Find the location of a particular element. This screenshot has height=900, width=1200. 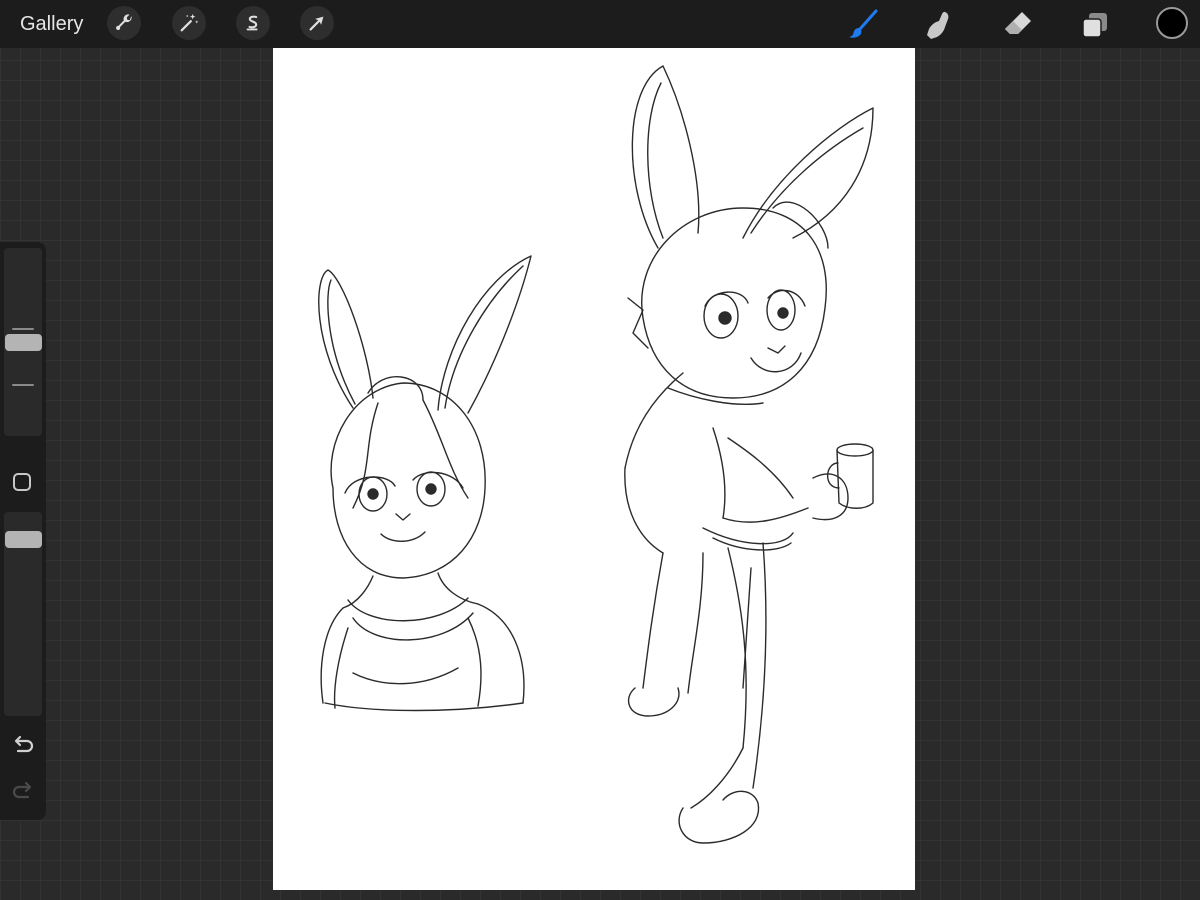

magic-wand-icon is located at coordinates (189, 22).